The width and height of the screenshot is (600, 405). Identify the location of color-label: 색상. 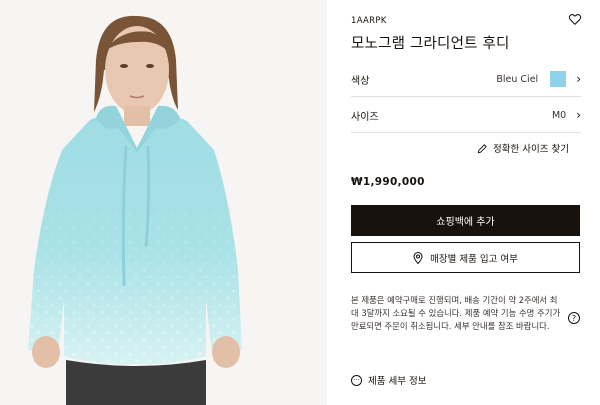
(360, 81).